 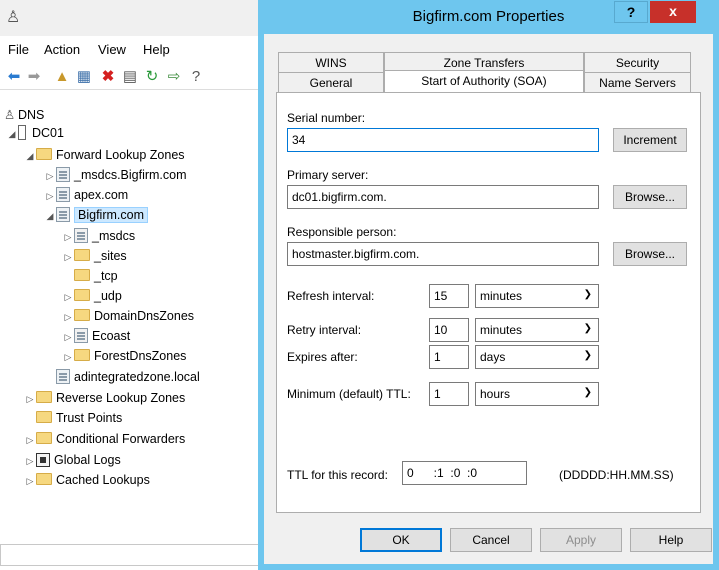 I want to click on menu-action: Action, so click(x=62, y=49).